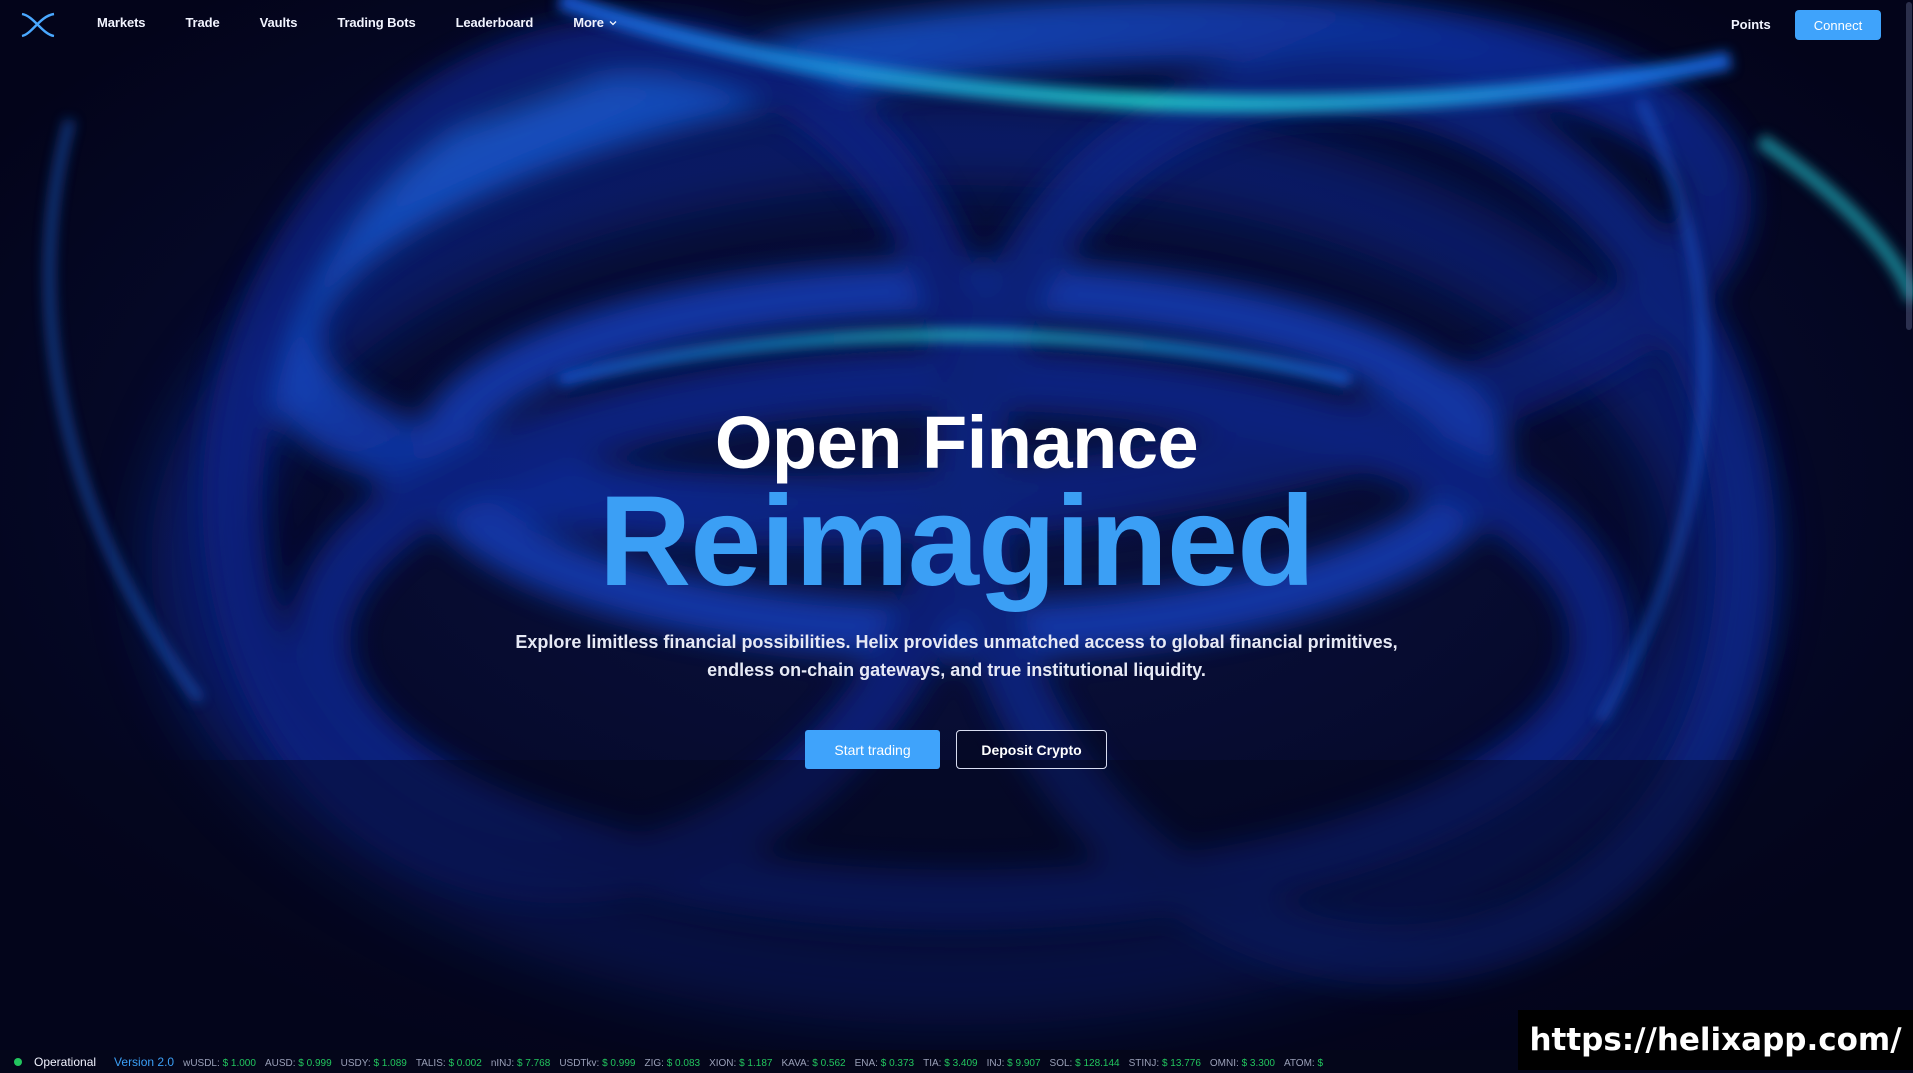  I want to click on ticker-symbol: wUSDL:, so click(201, 1063).